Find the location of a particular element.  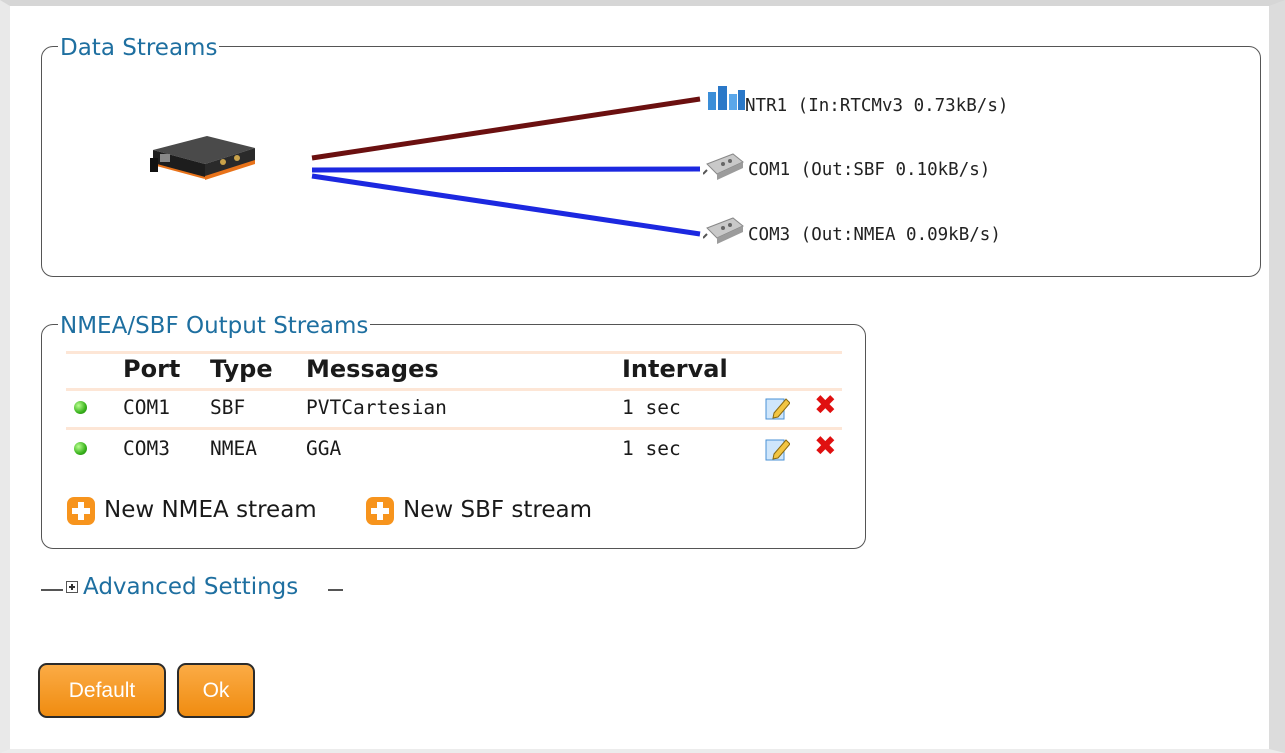

output-streams-legend: NMEA/SBF Output Streams is located at coordinates (214, 326).